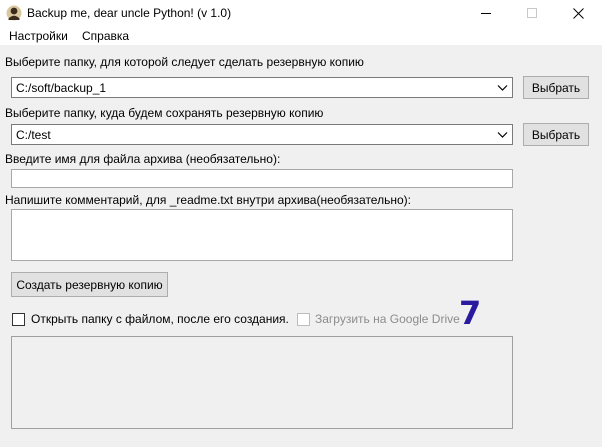 The image size is (602, 447). I want to click on destination-folder-value: C:/test, so click(33, 135).